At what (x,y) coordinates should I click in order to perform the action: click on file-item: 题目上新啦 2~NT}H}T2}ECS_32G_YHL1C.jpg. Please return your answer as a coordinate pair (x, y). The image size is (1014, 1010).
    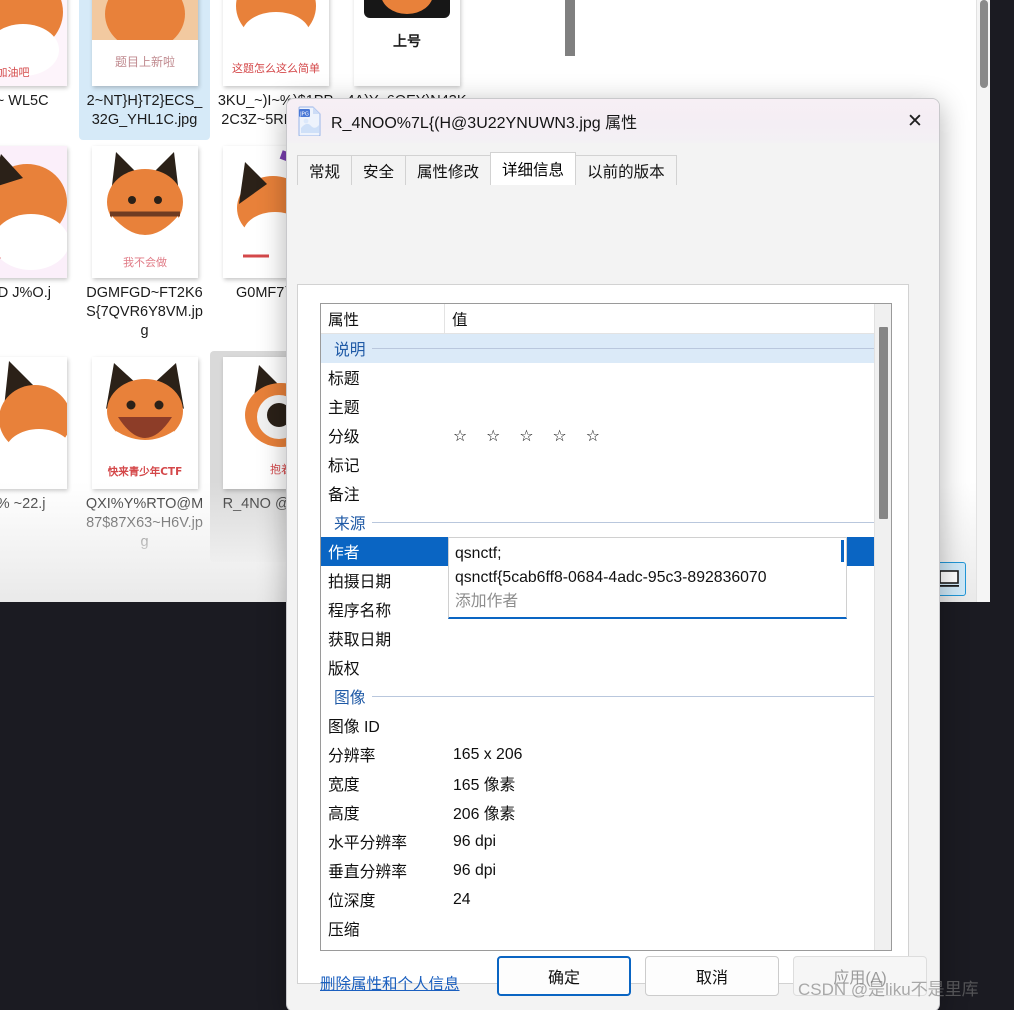
    Looking at the image, I should click on (144, 70).